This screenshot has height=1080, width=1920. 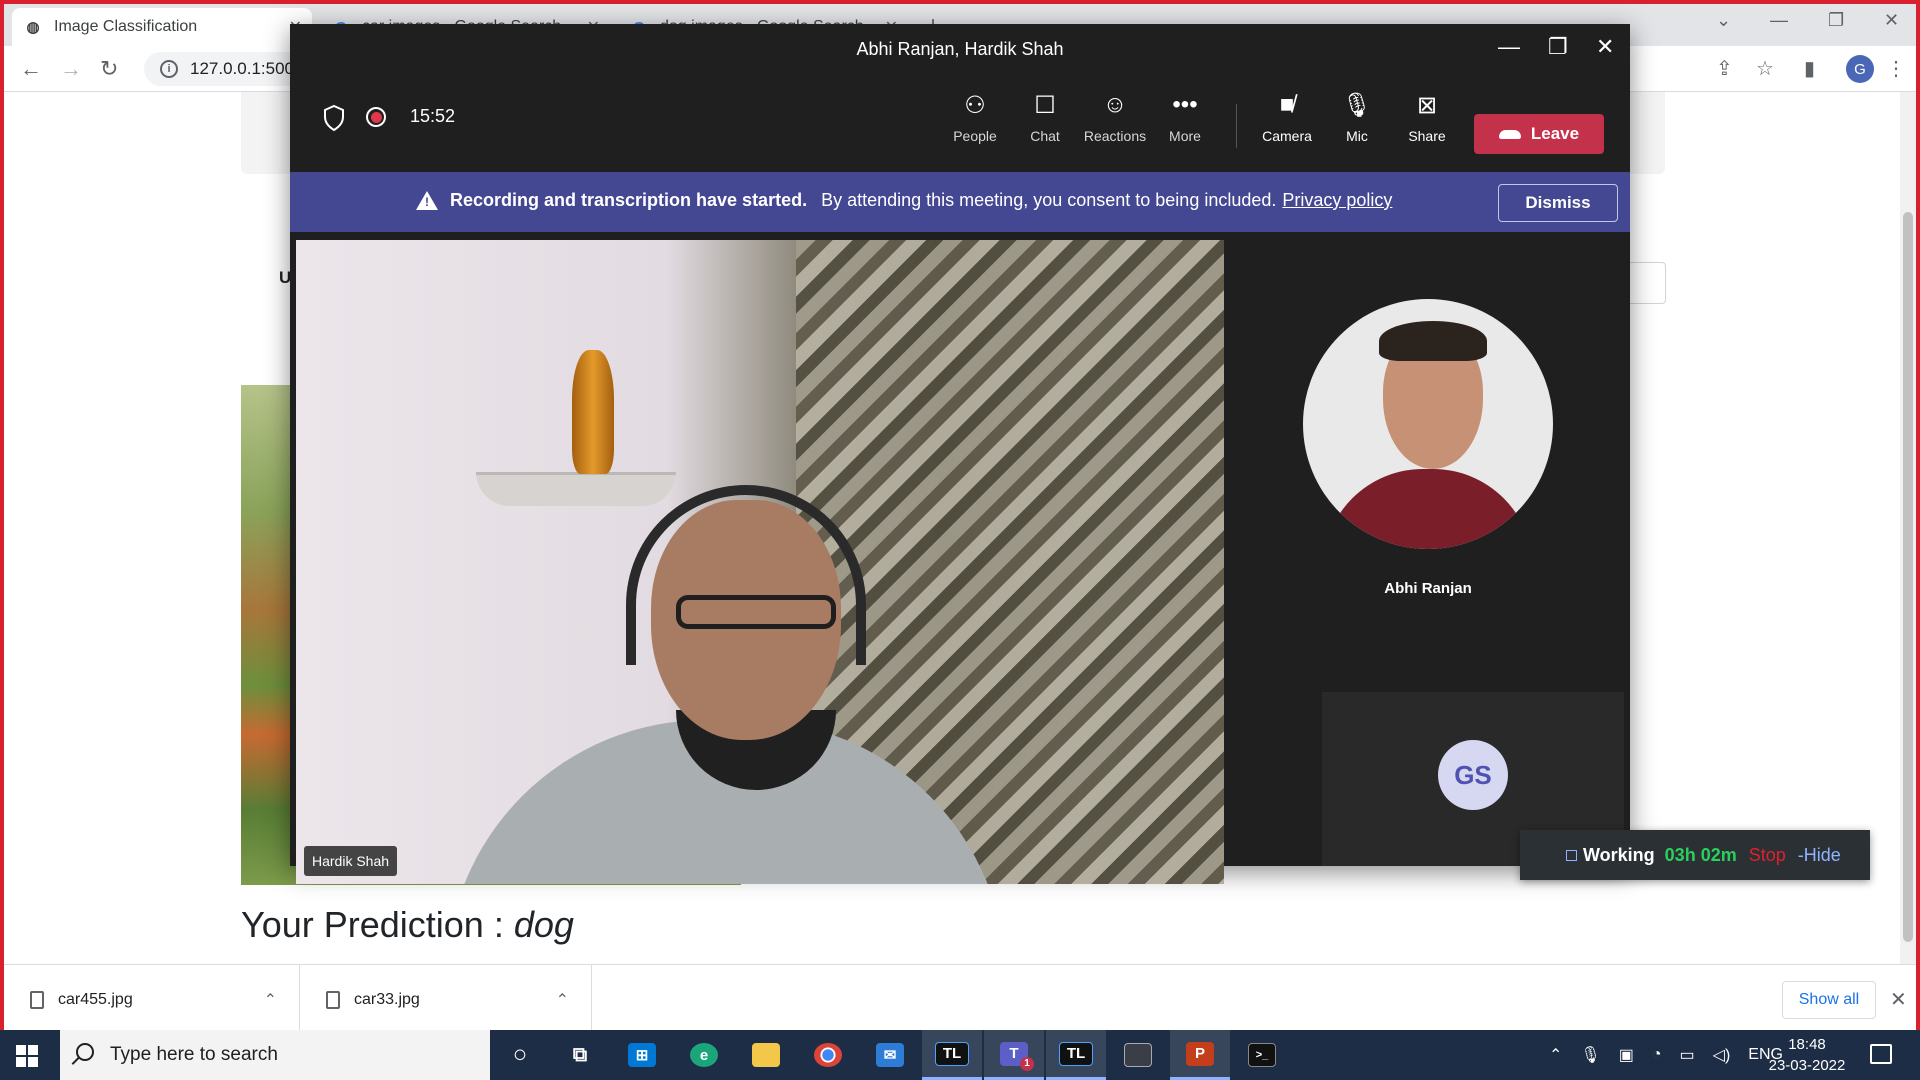 What do you see at coordinates (109, 69) in the screenshot?
I see `reload-icon: ↻` at bounding box center [109, 69].